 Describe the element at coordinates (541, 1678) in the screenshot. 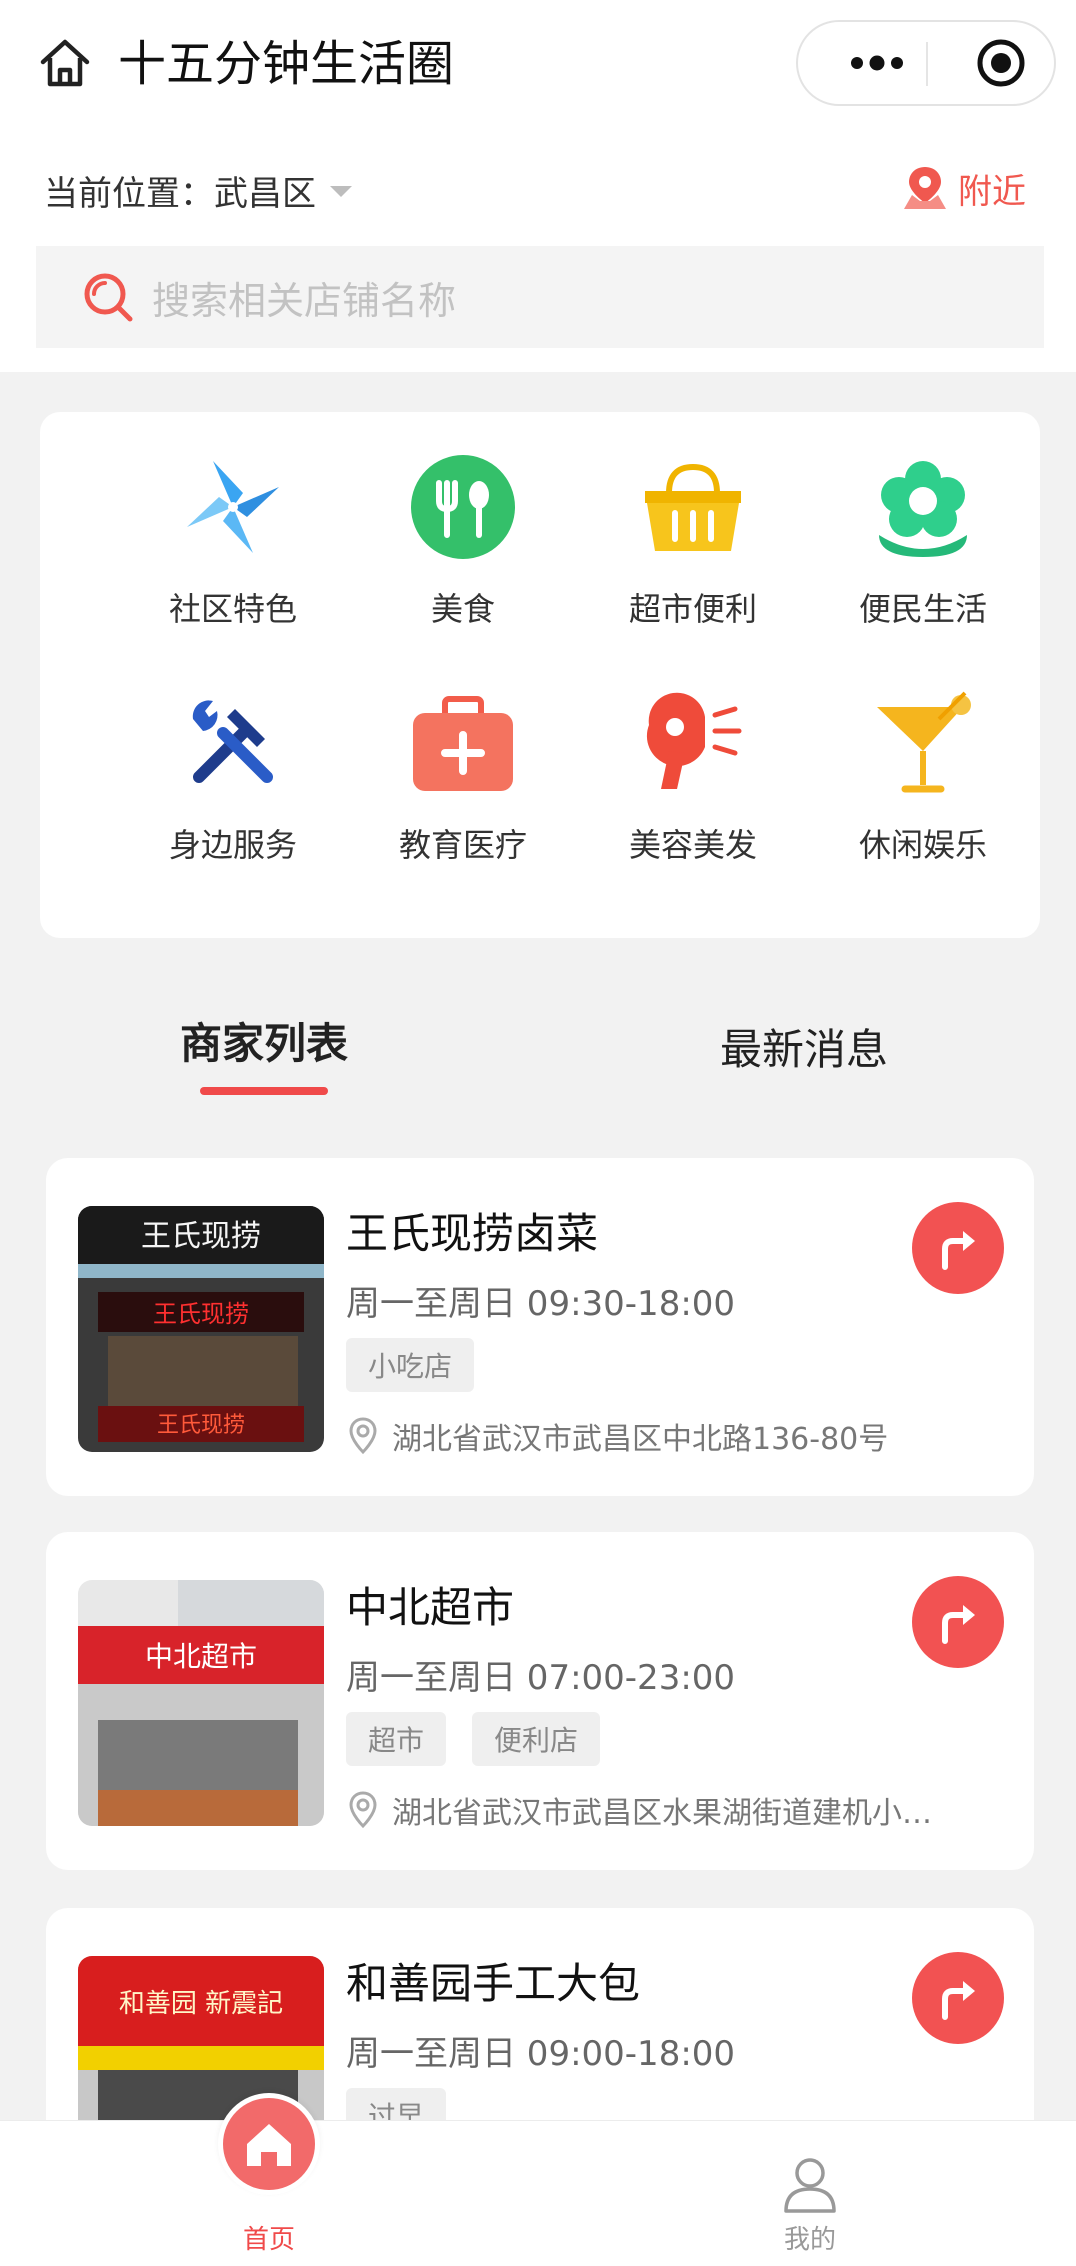

I see `shop-hours: 周一至周日 07:00-23:00` at that location.